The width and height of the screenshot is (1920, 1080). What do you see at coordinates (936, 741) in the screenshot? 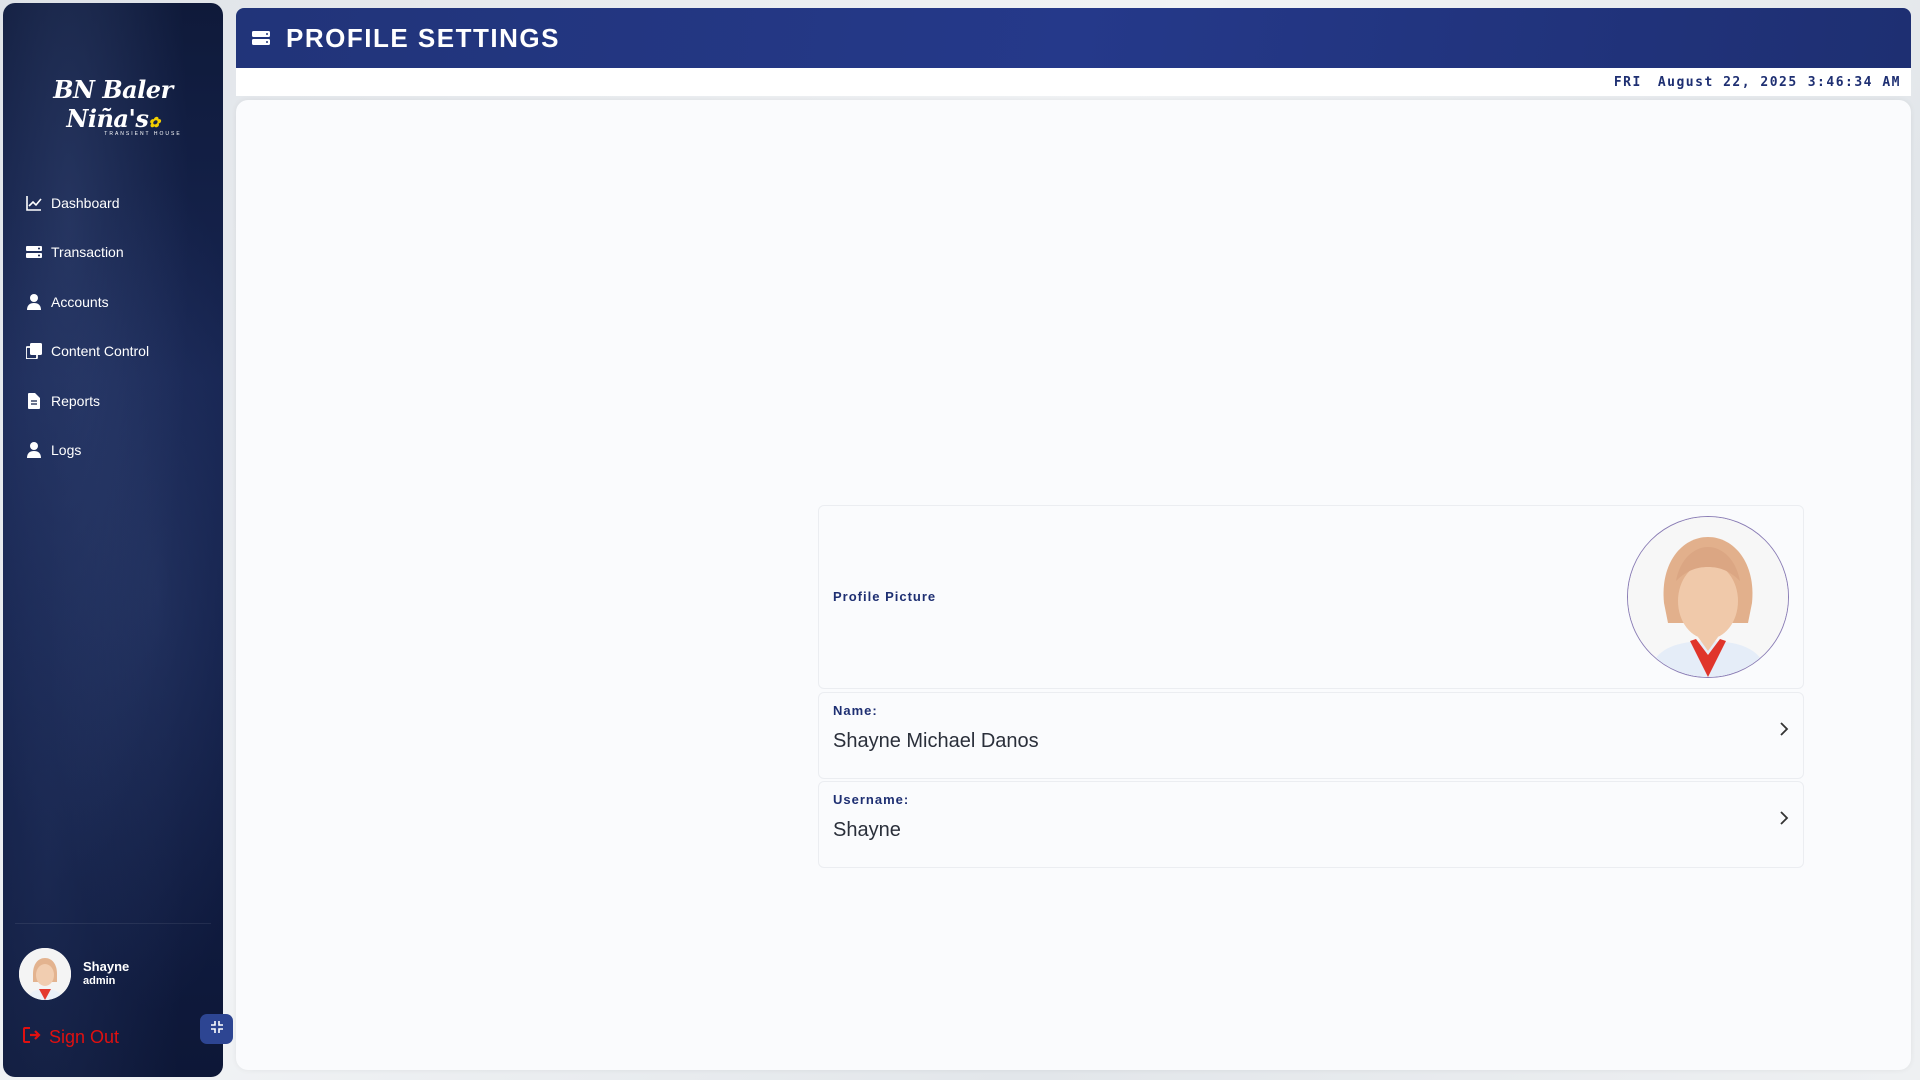
I see `name-value: Shayne Michael Danos` at bounding box center [936, 741].